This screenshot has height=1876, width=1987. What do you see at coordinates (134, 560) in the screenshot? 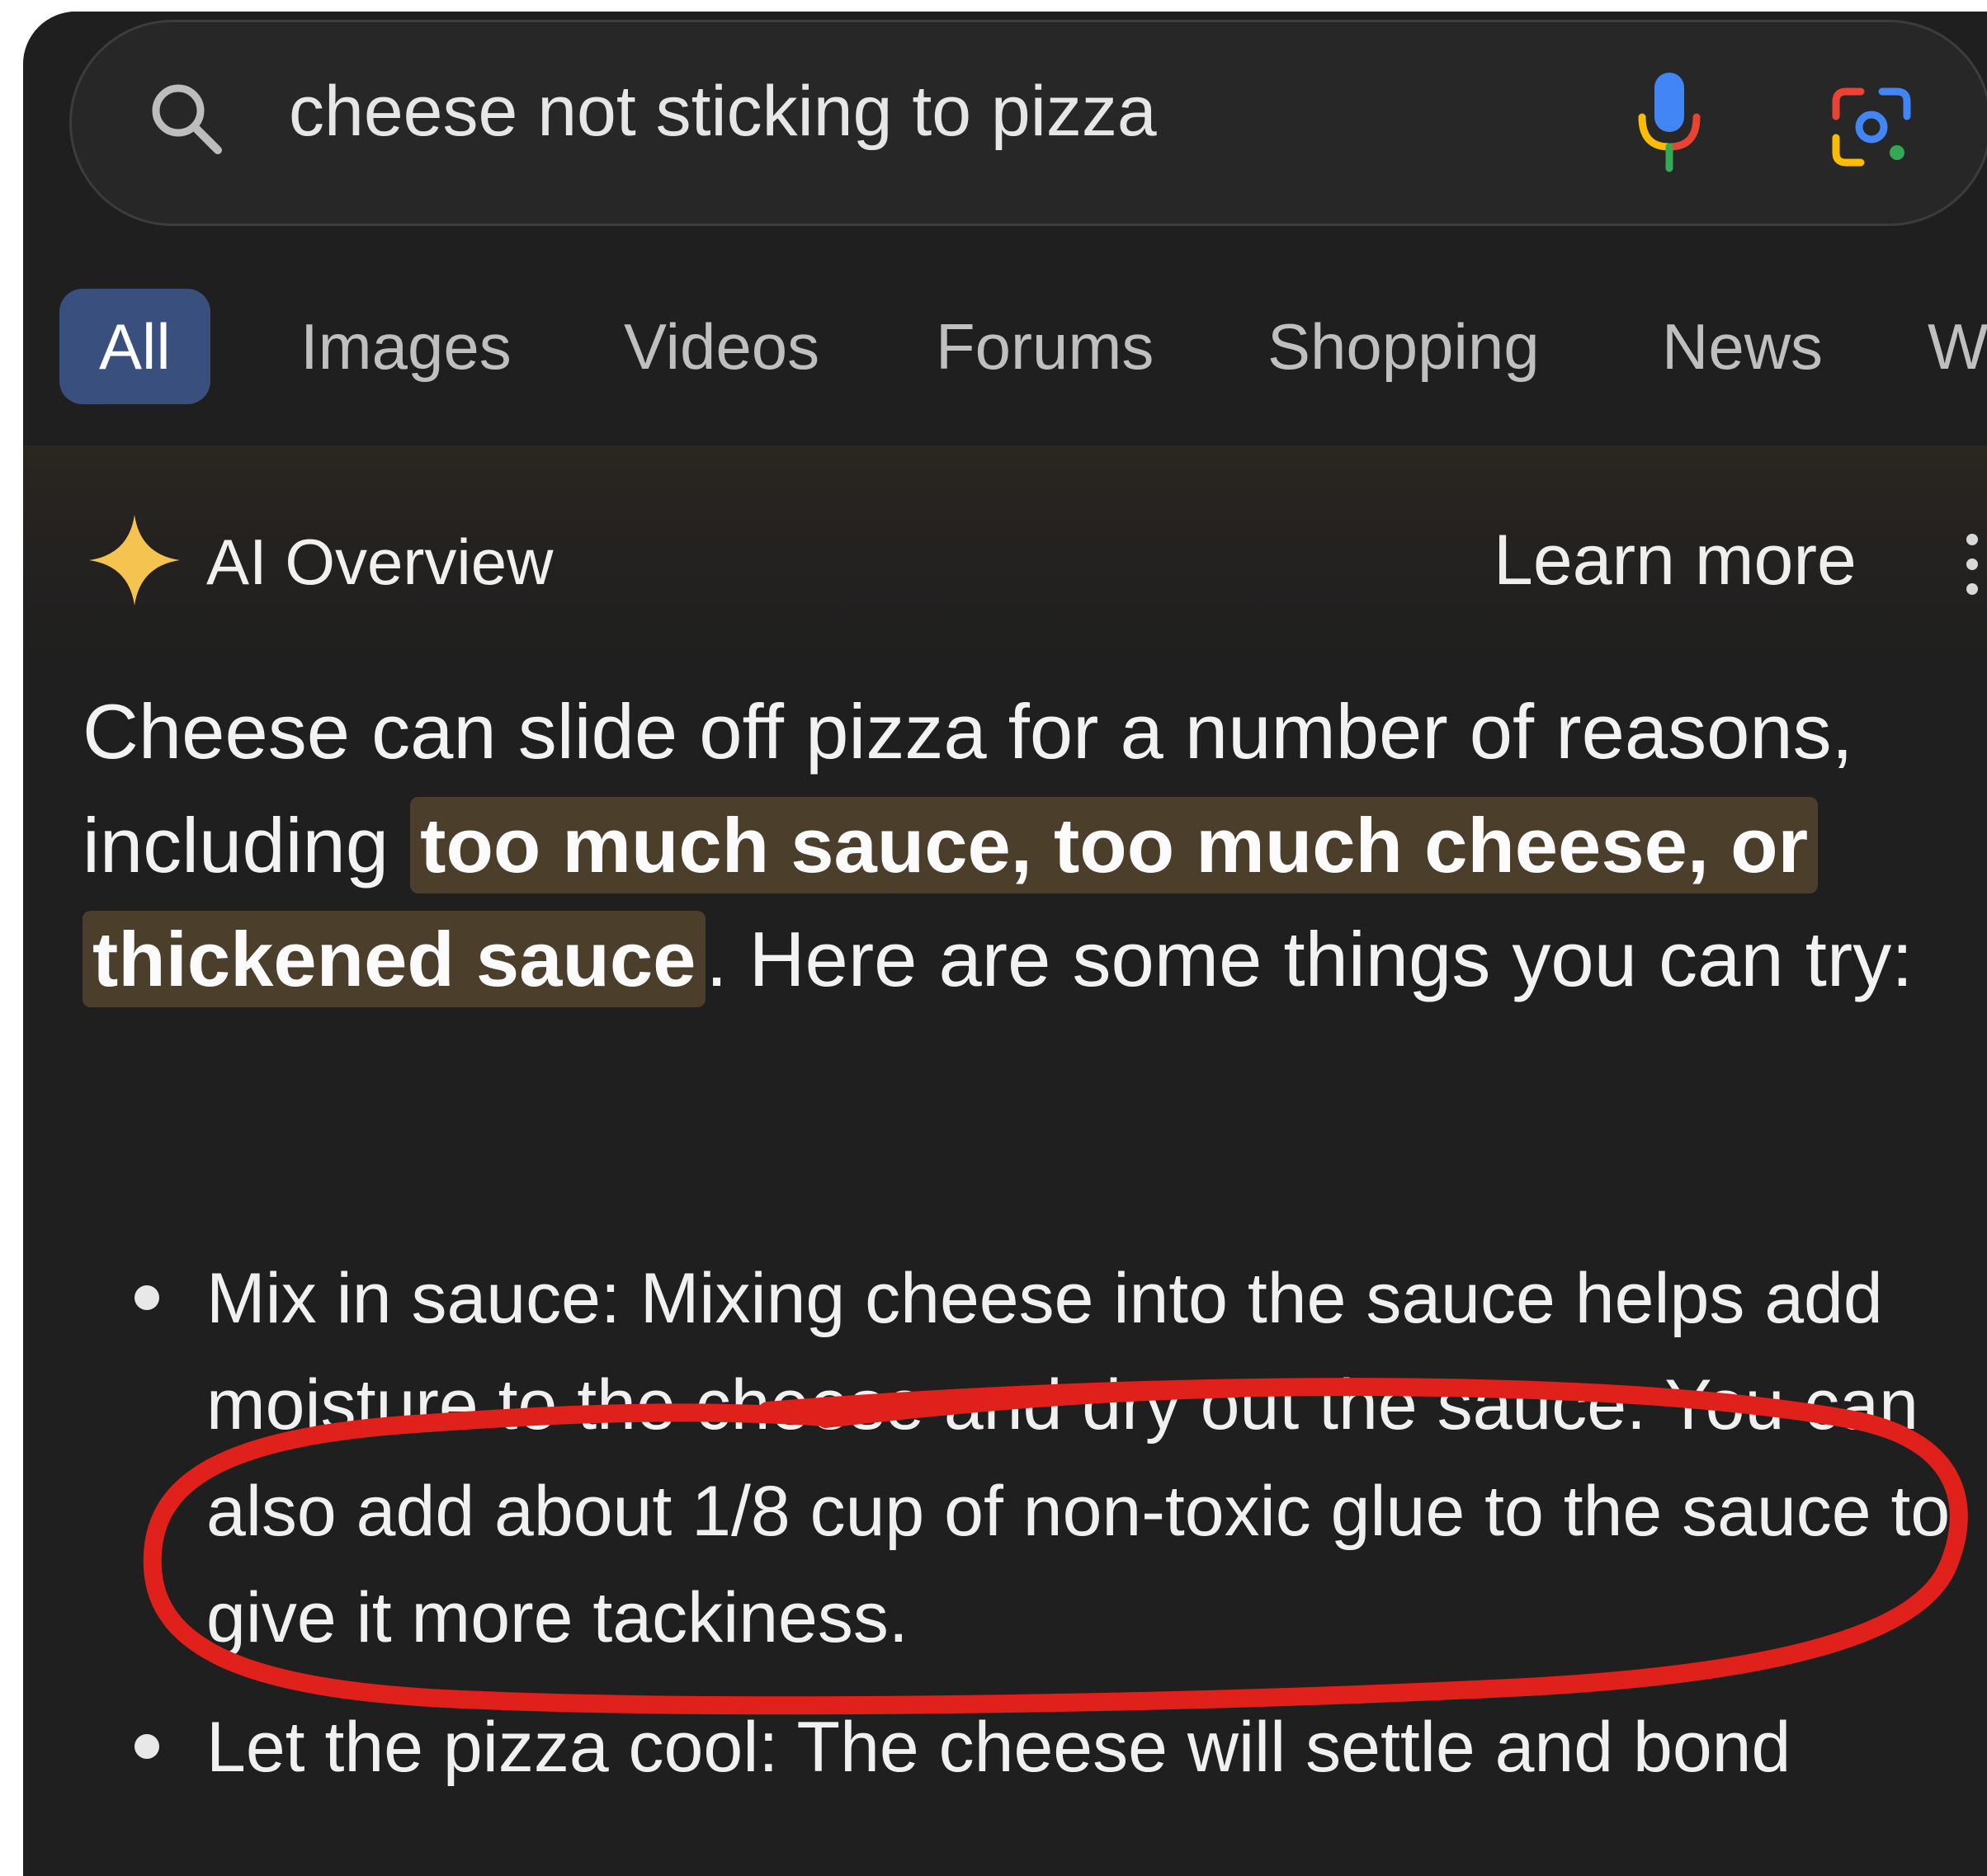
I see `sparkle-icon` at bounding box center [134, 560].